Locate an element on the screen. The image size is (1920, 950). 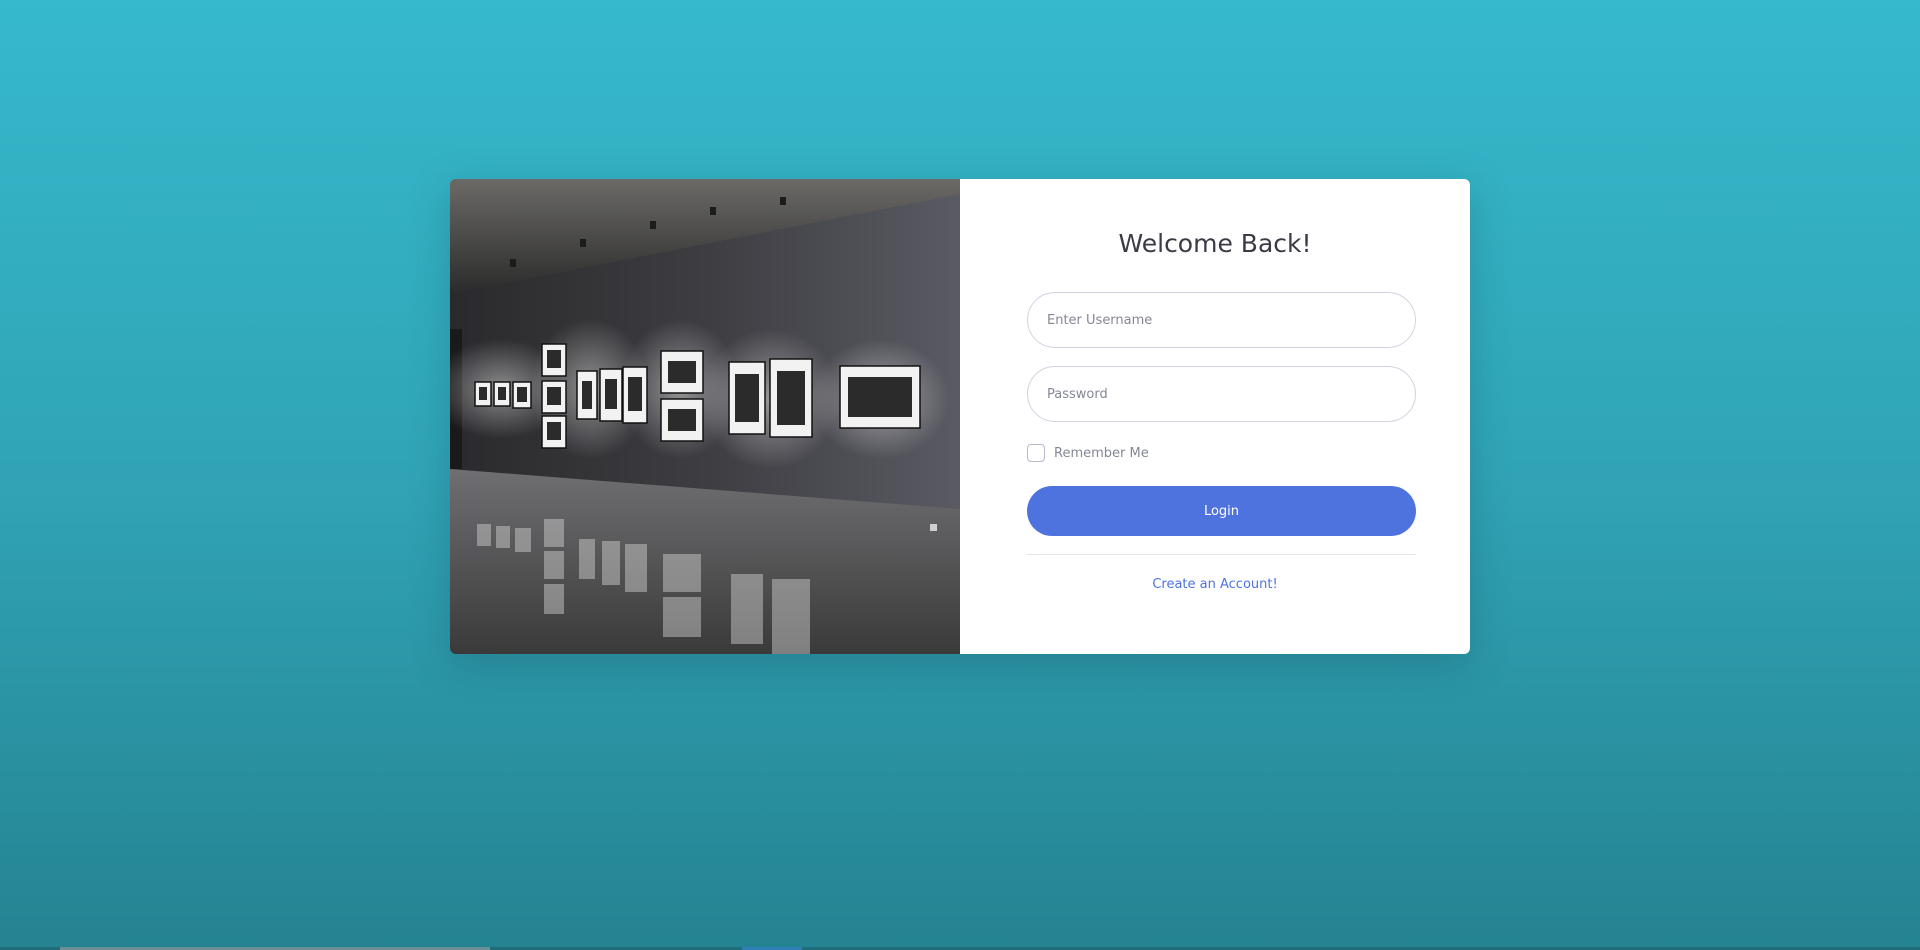
gallery-photo is located at coordinates (705, 416).